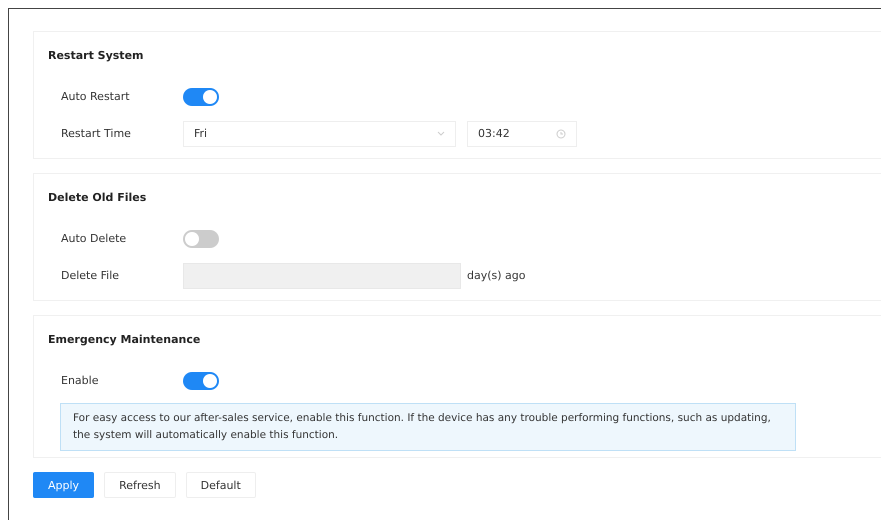 This screenshot has height=521, width=881. What do you see at coordinates (496, 275) in the screenshot?
I see `unit-label: day(s) ago` at bounding box center [496, 275].